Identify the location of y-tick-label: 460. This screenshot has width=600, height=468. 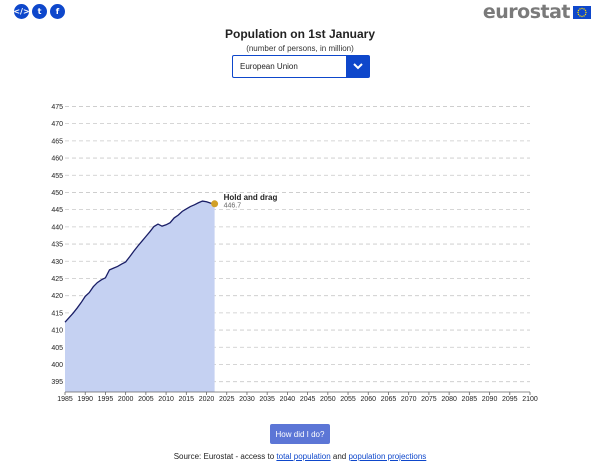
(57, 159).